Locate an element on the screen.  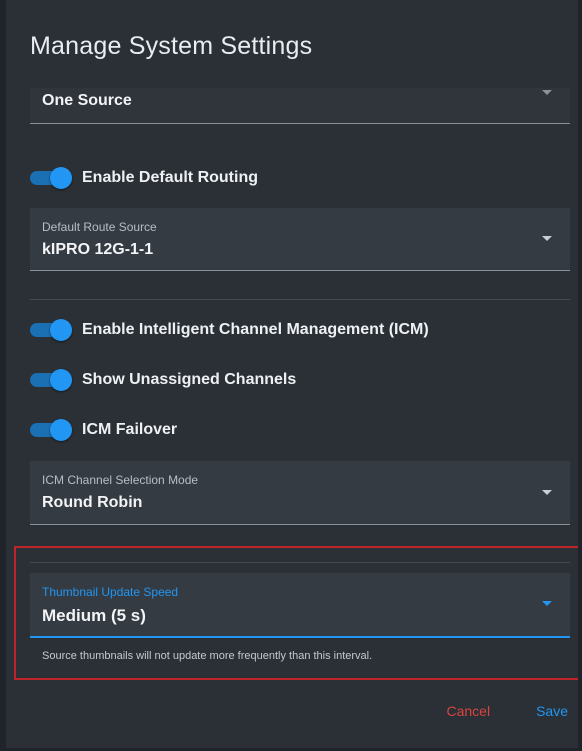
show-unassigned-row: Show Unassigned Channels is located at coordinates (163, 380).